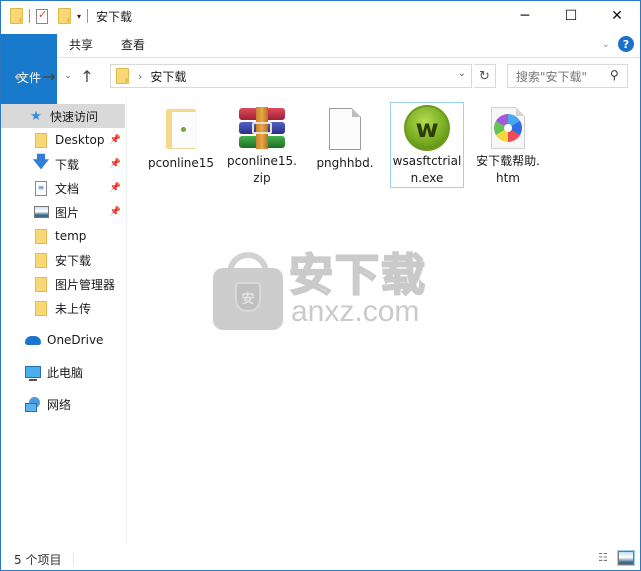 The height and width of the screenshot is (571, 641). I want to click on sidebar-item-not-uploaded: 未上传, so click(63, 308).